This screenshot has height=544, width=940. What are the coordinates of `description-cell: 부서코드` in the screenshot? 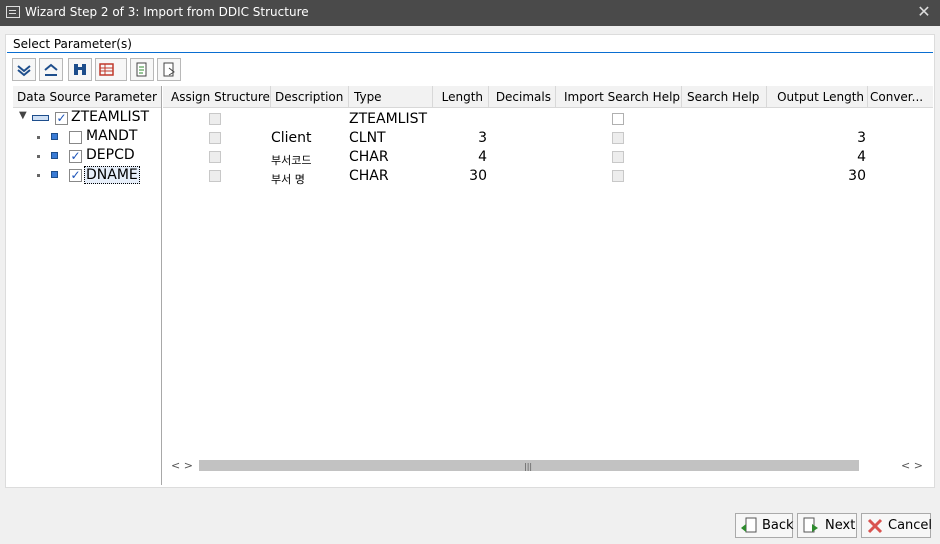 It's located at (291, 160).